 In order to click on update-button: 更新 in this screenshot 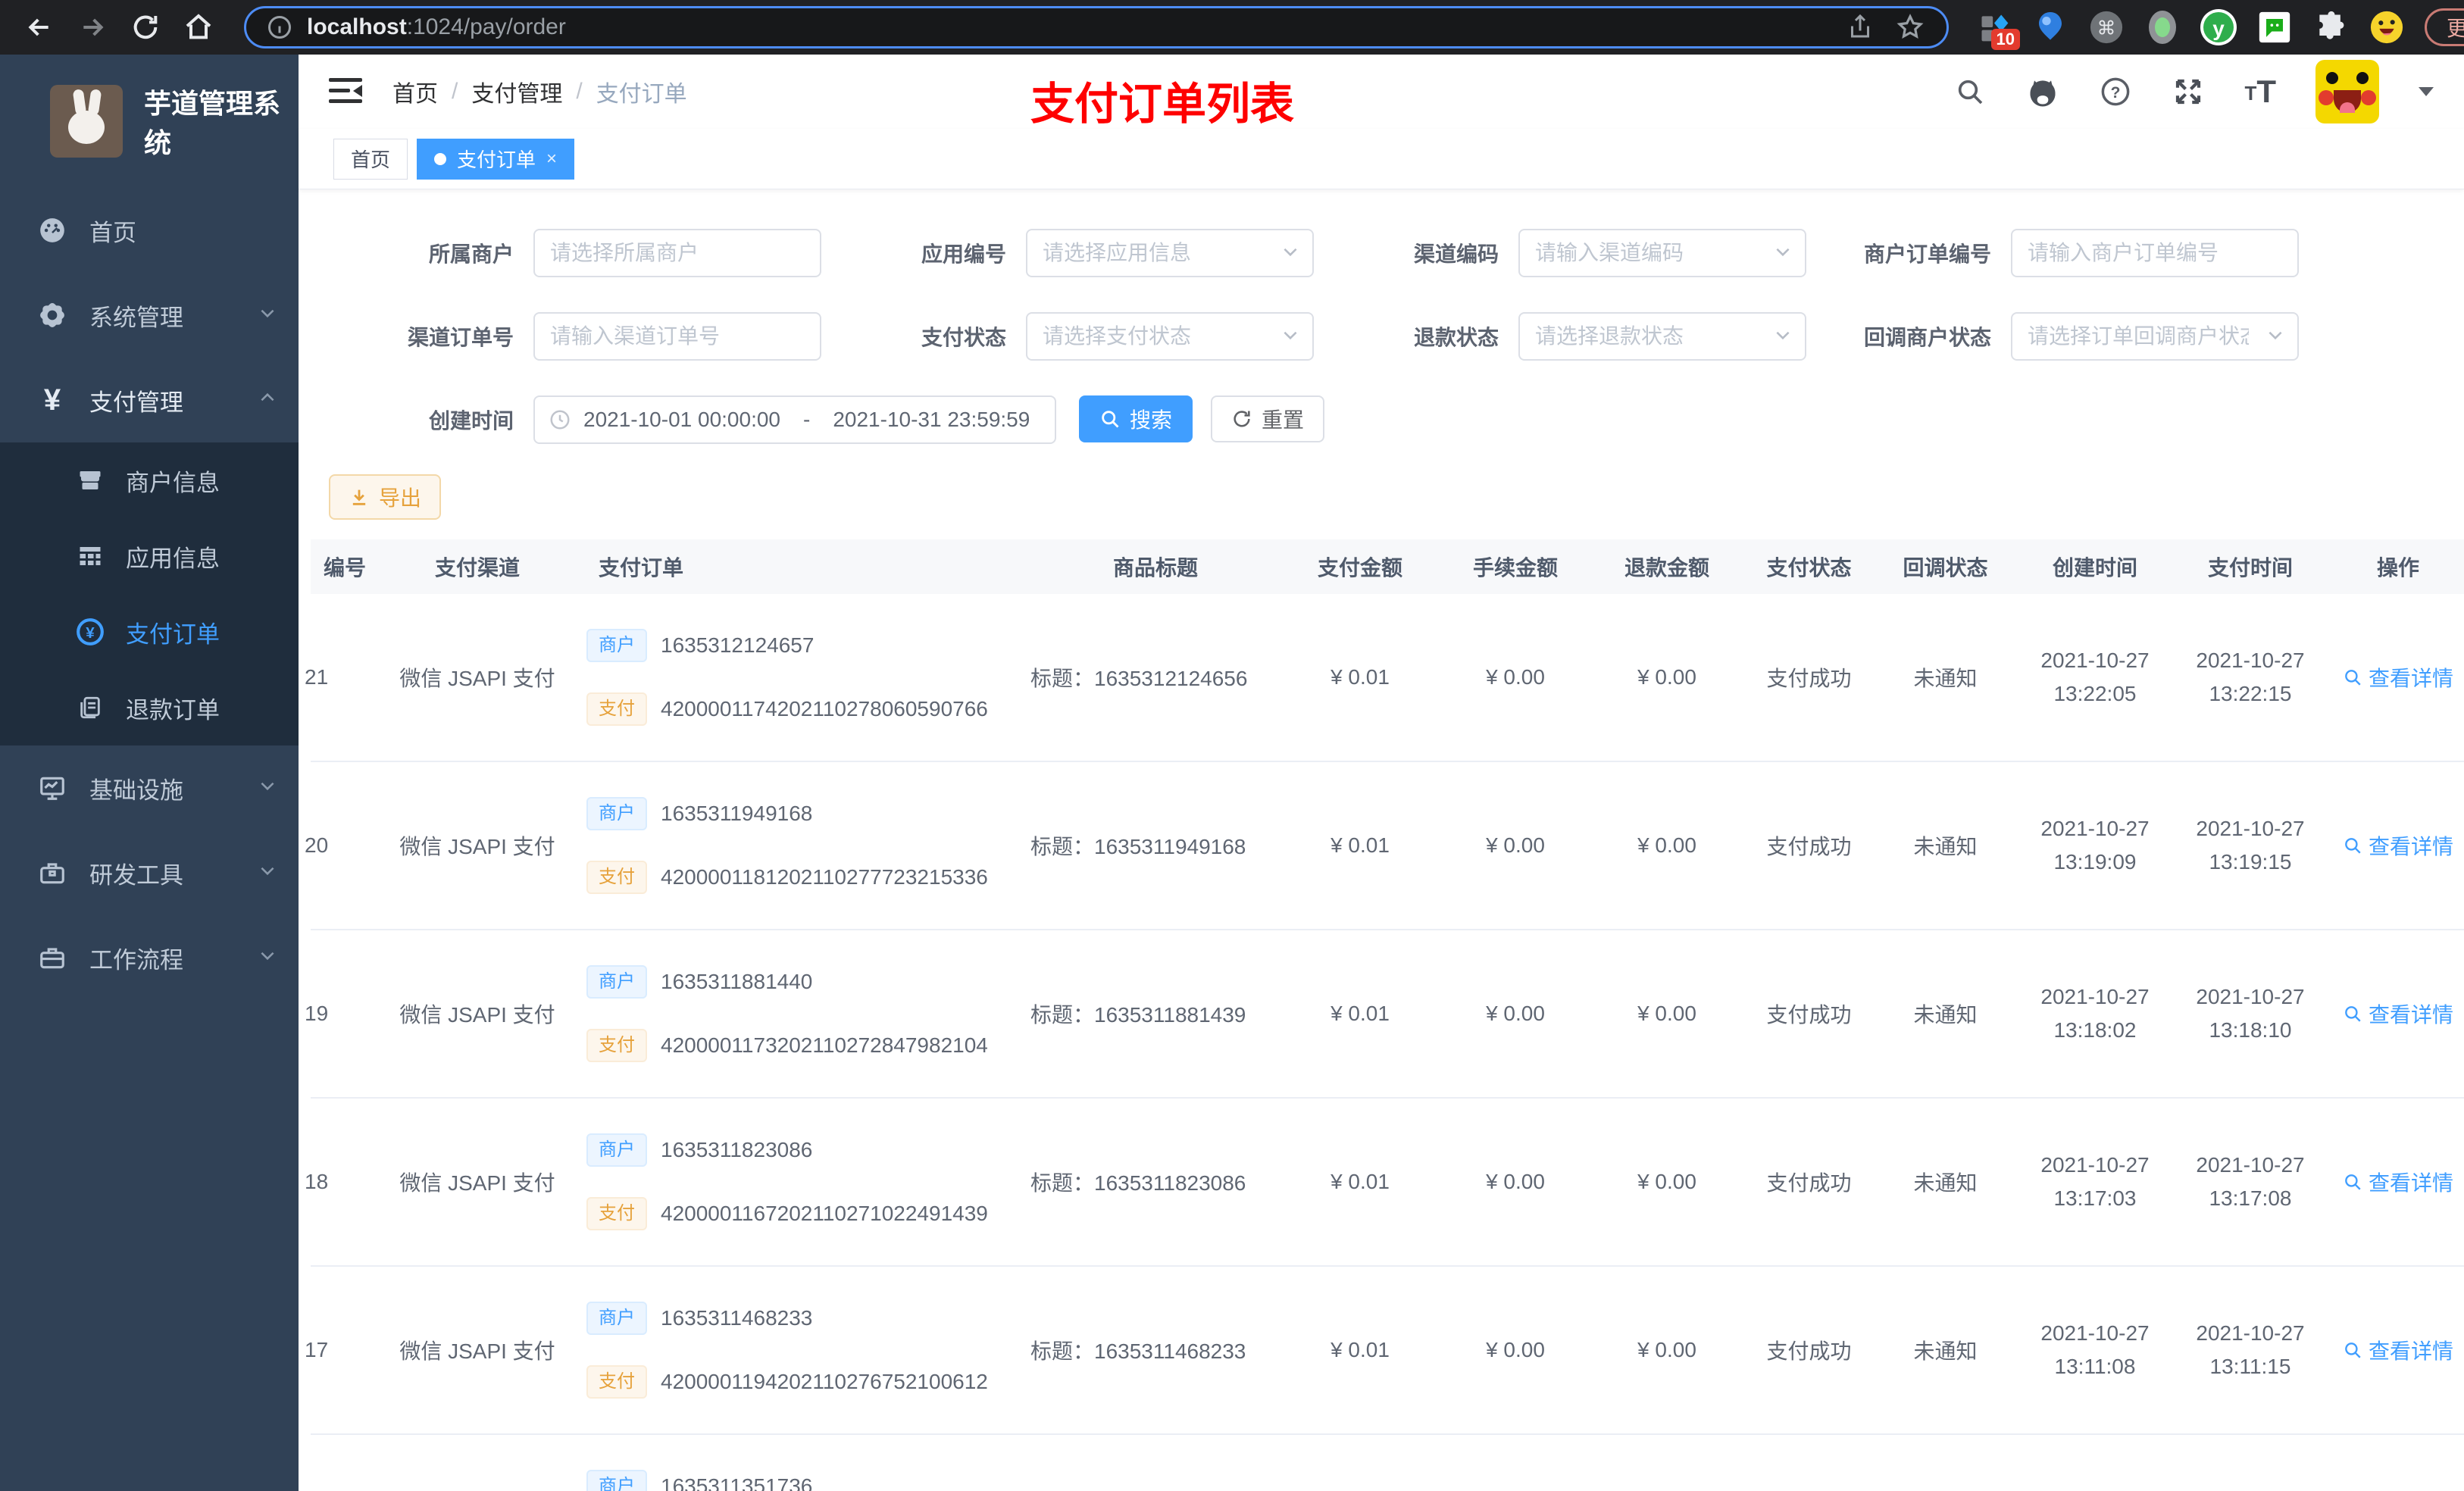, I will do `click(2444, 27)`.